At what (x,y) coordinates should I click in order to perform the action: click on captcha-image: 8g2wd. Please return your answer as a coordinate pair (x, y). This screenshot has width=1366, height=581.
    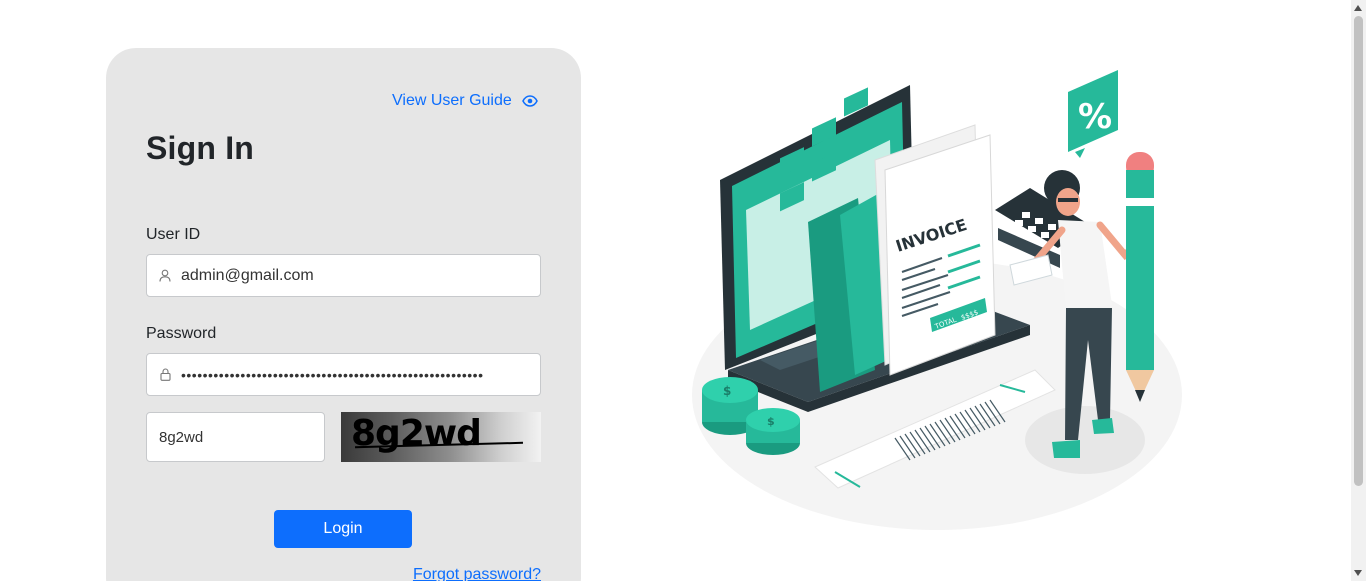
    Looking at the image, I should click on (441, 437).